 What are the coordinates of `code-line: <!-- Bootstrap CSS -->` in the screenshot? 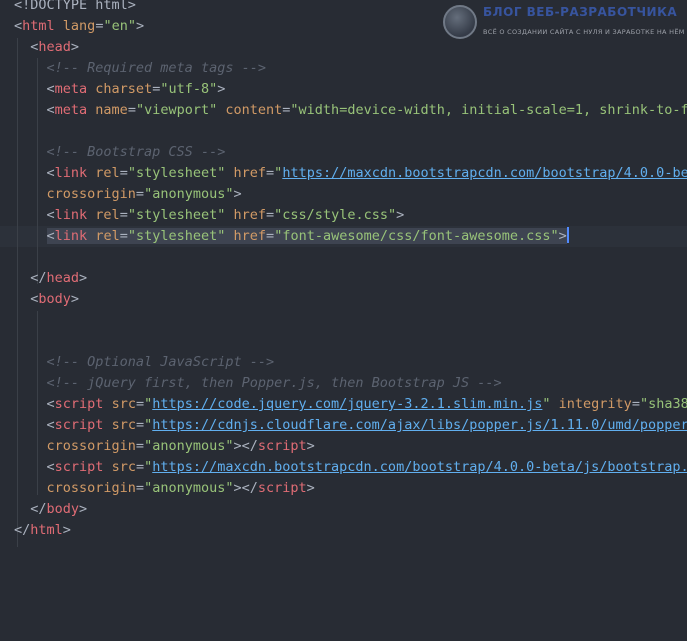 It's located at (120, 152).